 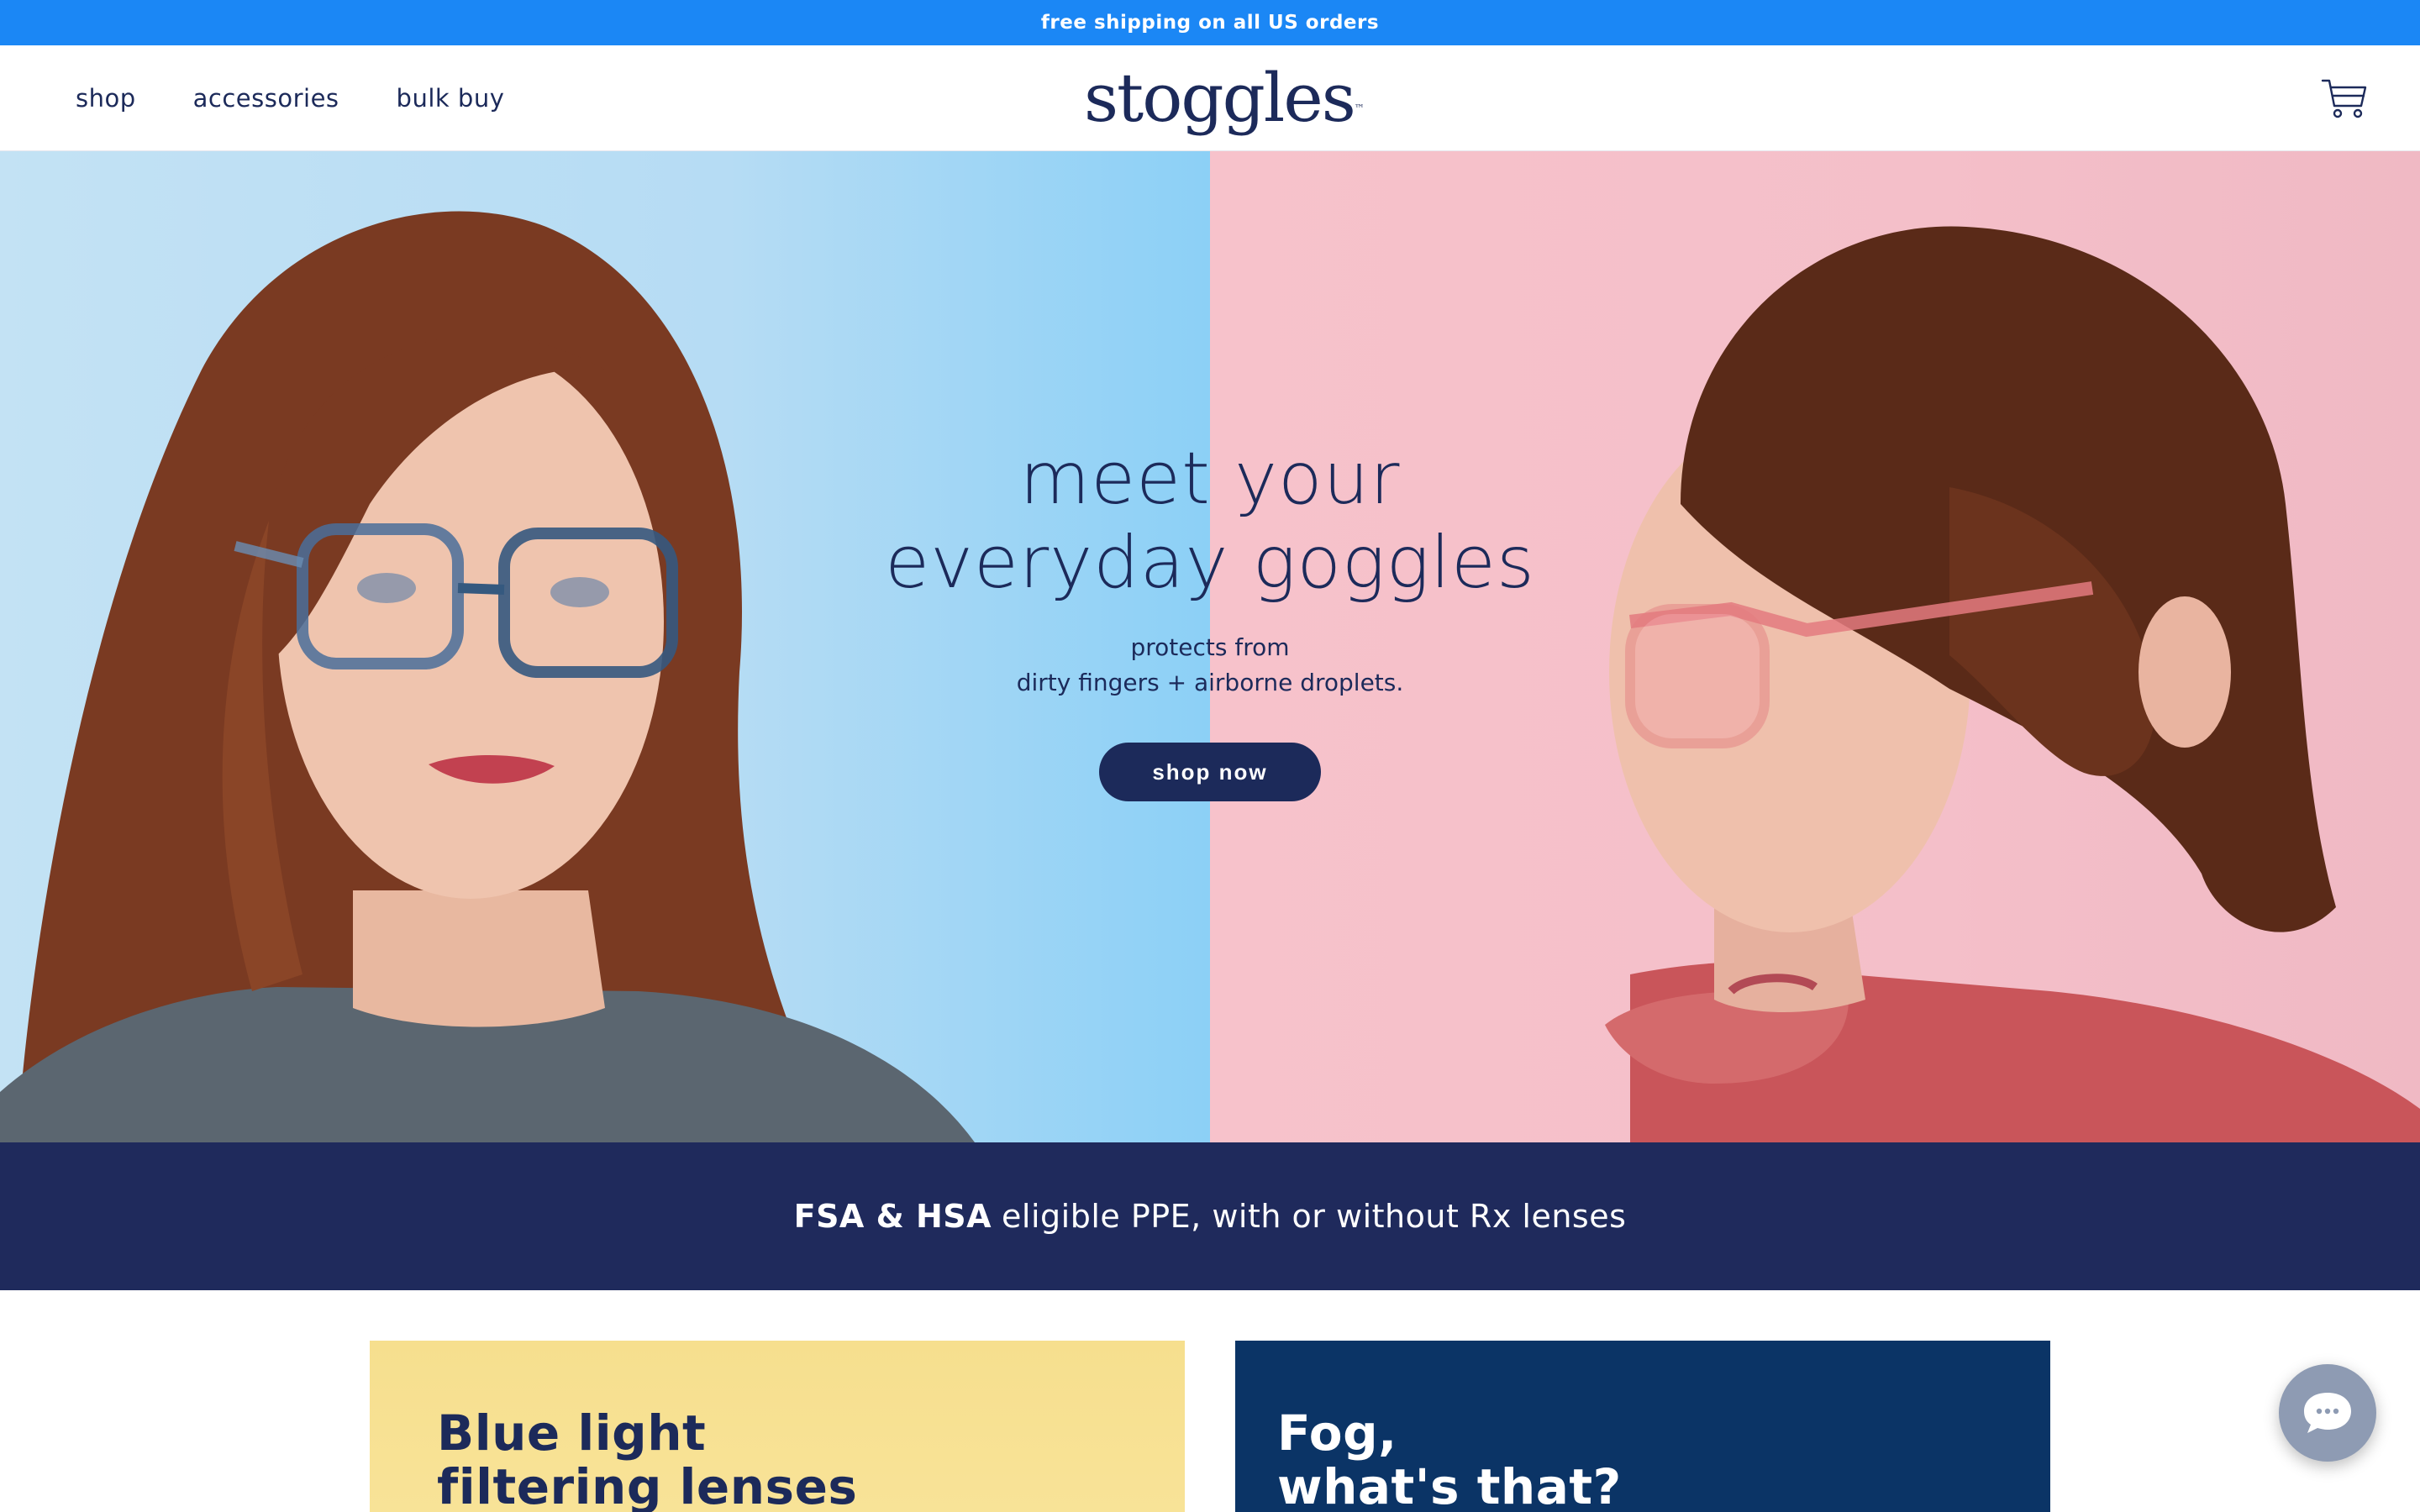 I want to click on nav-shop: shop, so click(x=106, y=98).